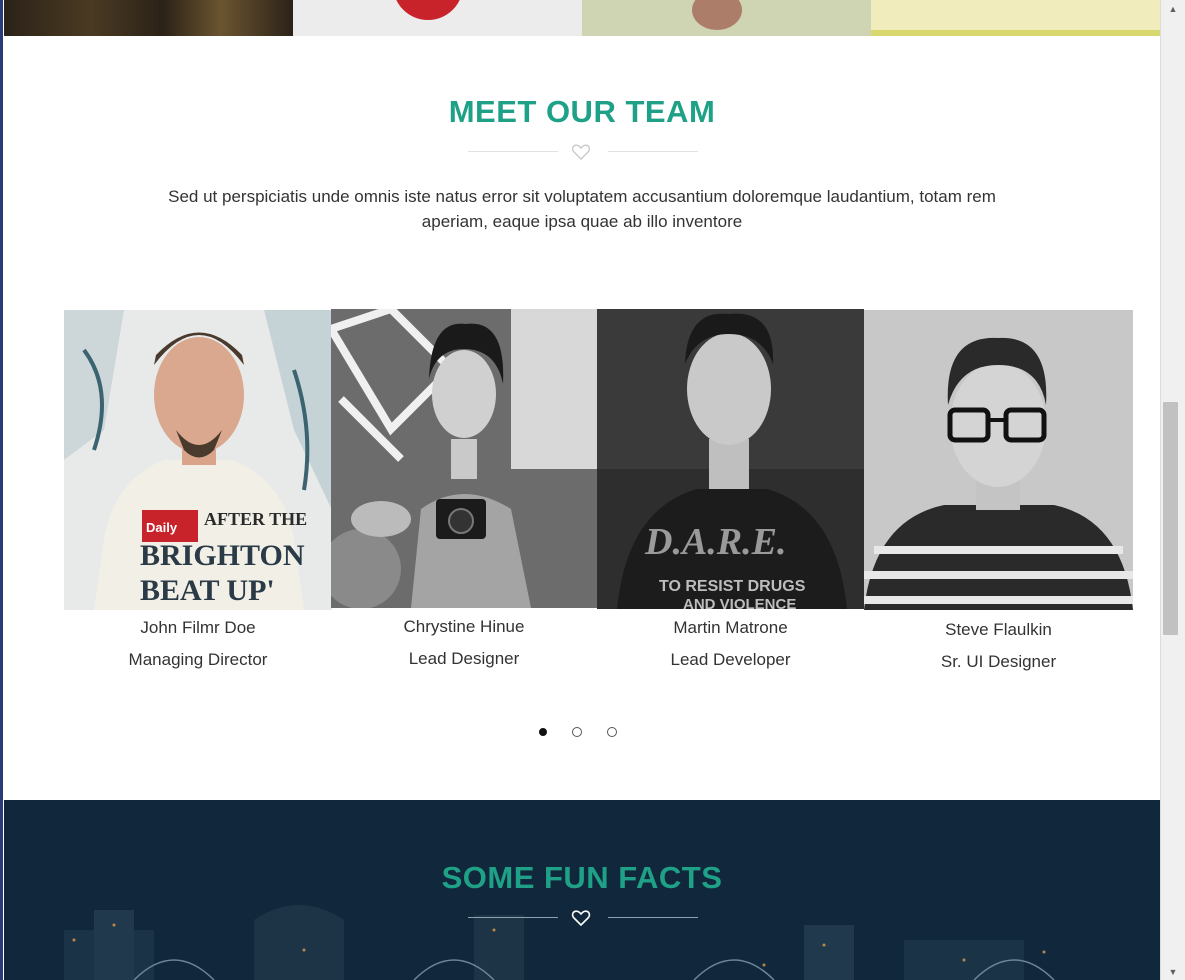 The width and height of the screenshot is (1185, 980). Describe the element at coordinates (222, 555) in the screenshot. I see `svg-text: BRIGHTON` at that location.